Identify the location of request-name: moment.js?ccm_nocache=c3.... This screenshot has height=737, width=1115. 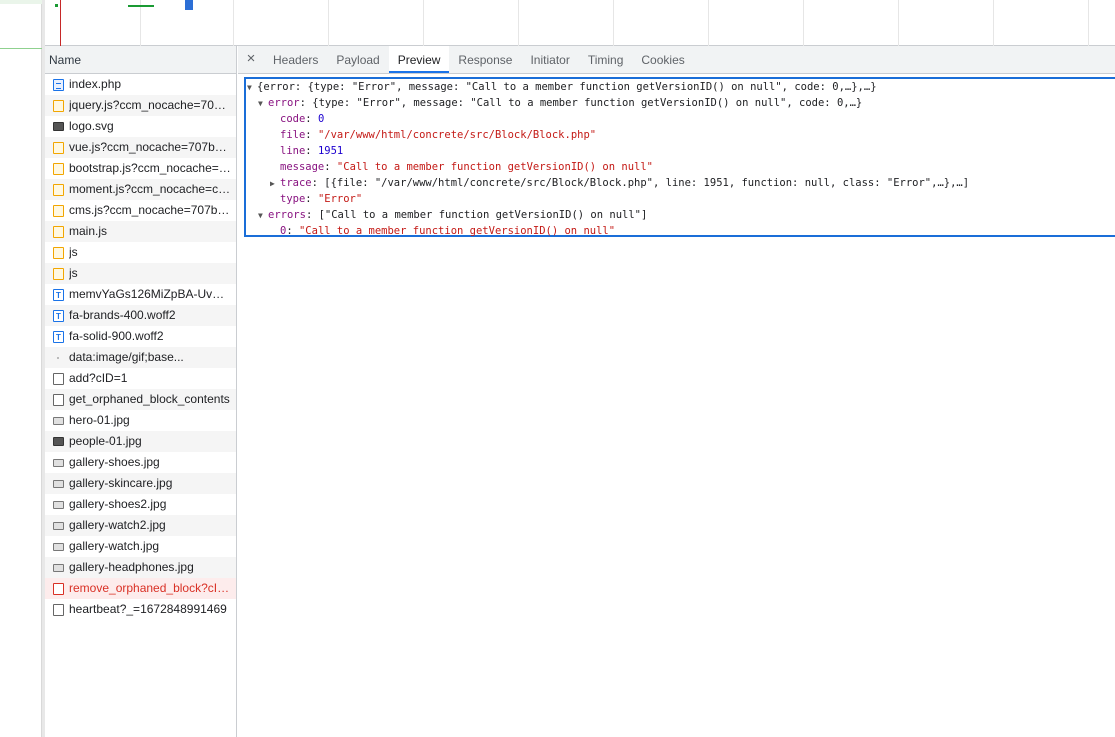
(150, 189).